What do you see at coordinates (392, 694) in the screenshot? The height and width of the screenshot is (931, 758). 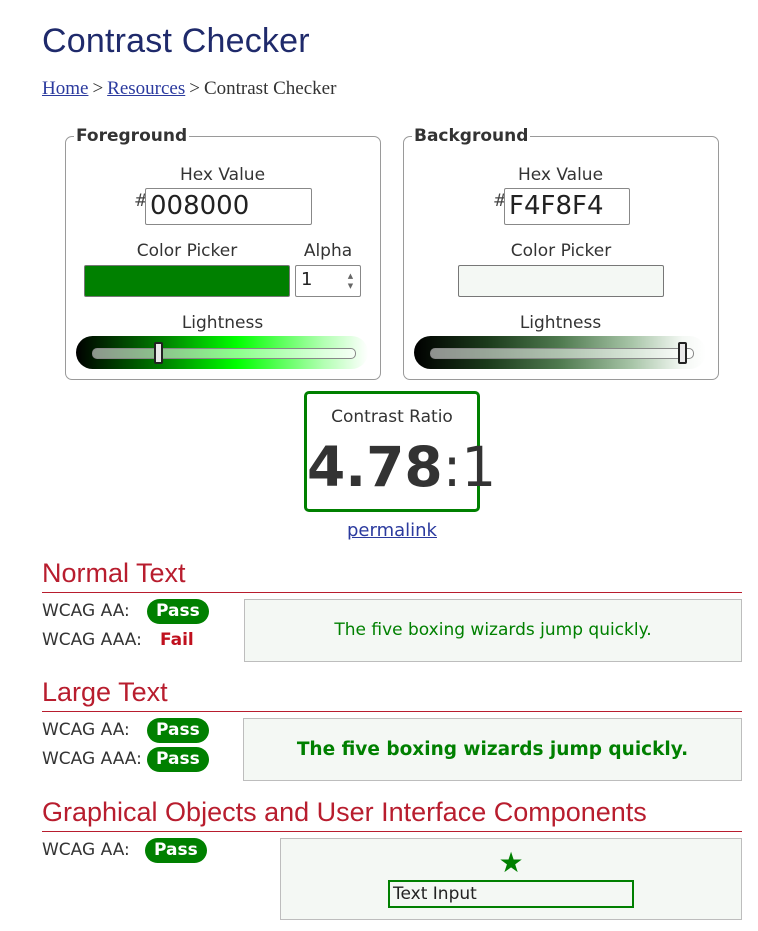 I see `large-text-heading: Large Text` at bounding box center [392, 694].